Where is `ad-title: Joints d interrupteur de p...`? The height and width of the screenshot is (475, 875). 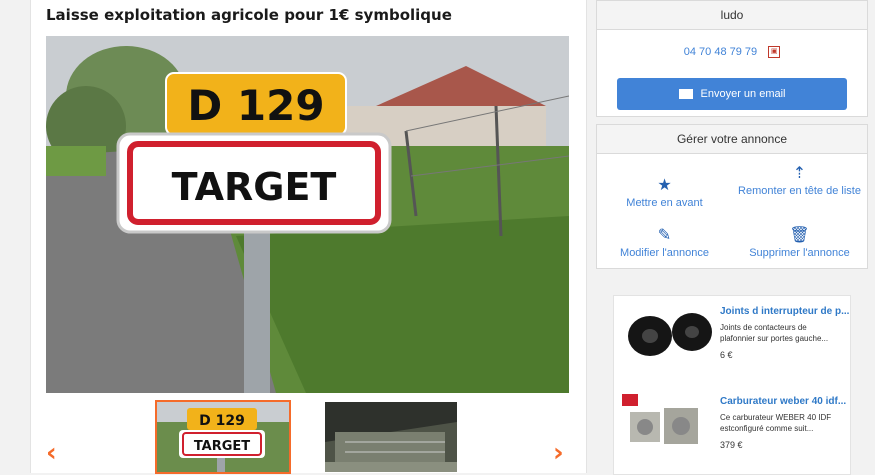
ad-title: Joints d interrupteur de p... is located at coordinates (784, 311).